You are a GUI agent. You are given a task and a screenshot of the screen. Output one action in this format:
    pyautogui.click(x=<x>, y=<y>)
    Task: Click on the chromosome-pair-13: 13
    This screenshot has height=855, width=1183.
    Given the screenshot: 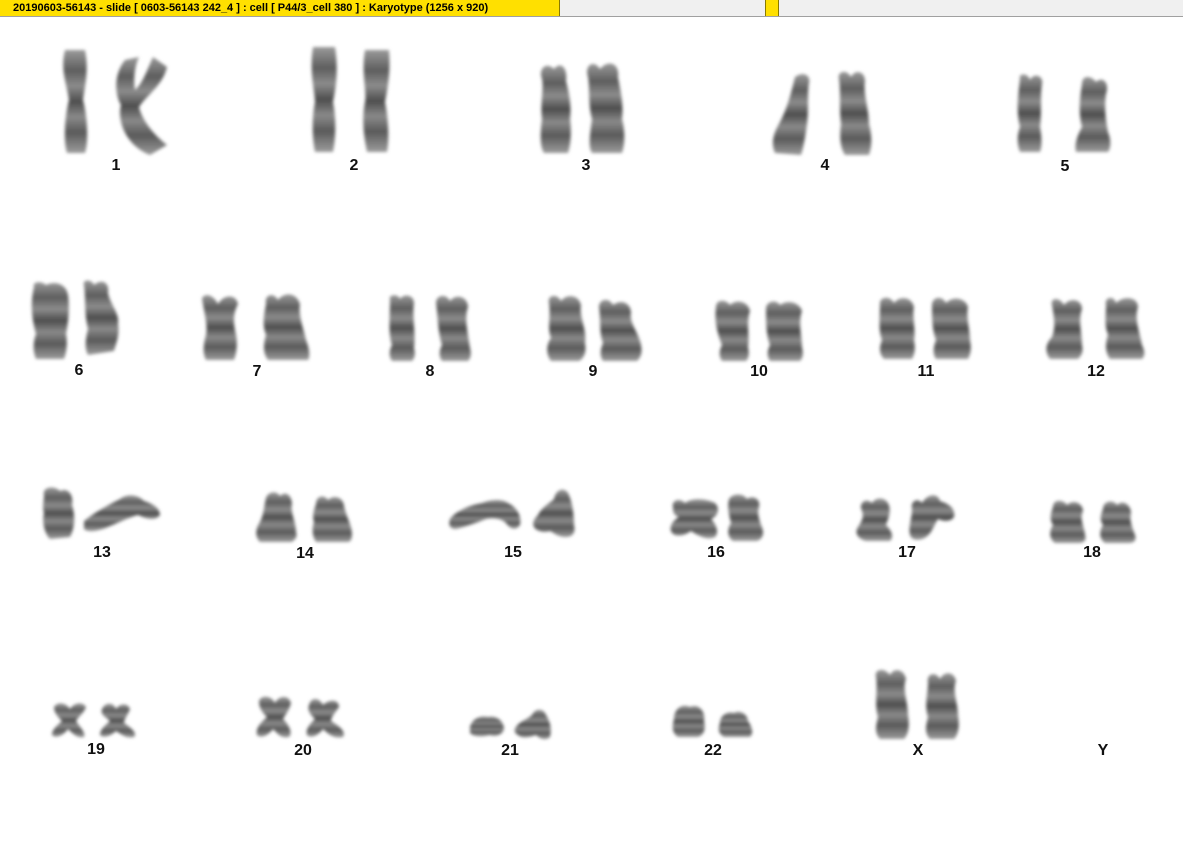 What is the action you would take?
    pyautogui.click(x=103, y=524)
    